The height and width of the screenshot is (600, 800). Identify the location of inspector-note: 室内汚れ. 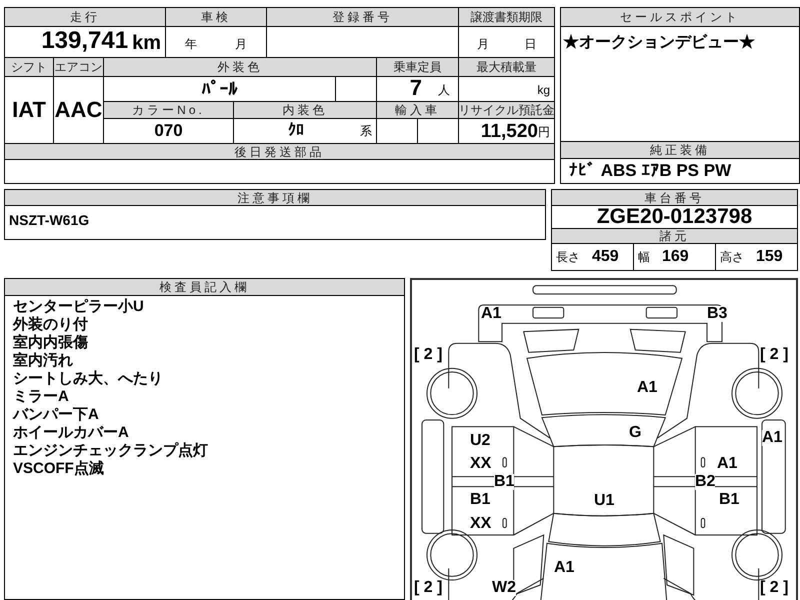
(43, 361).